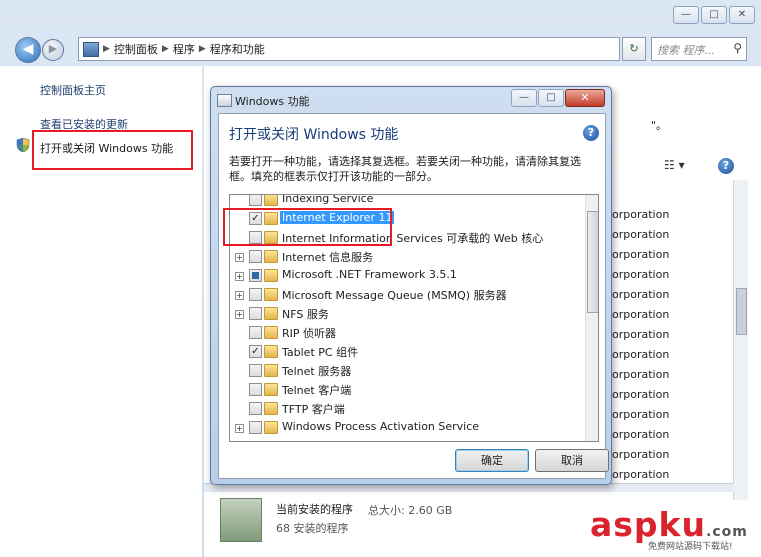  I want to click on feature-row: + Internet 信息服务, so click(406, 257).